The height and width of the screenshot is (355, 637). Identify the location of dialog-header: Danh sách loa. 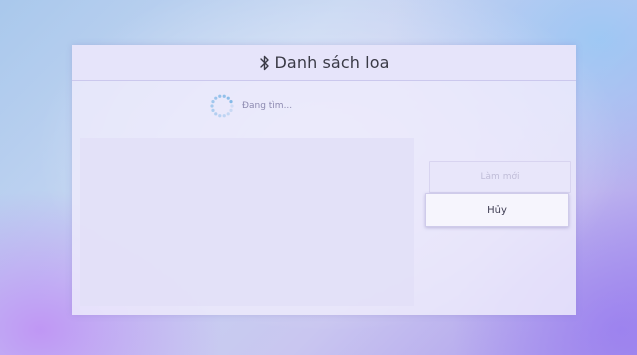
(324, 63).